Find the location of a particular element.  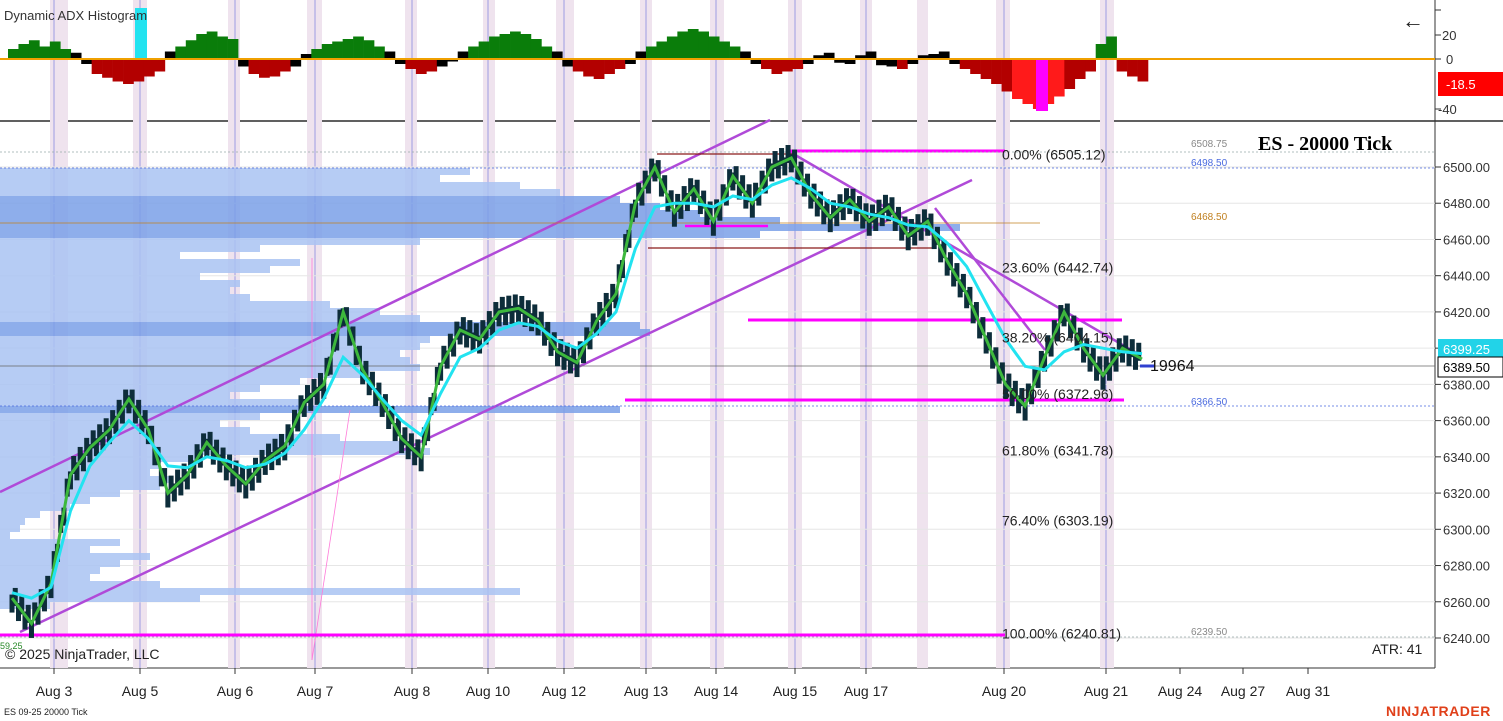

fib-label: 100.00% (6240.81) is located at coordinates (1061, 634).